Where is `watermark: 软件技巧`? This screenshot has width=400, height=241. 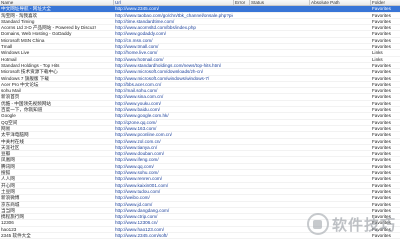 watermark: 软件技巧 is located at coordinates (351, 224).